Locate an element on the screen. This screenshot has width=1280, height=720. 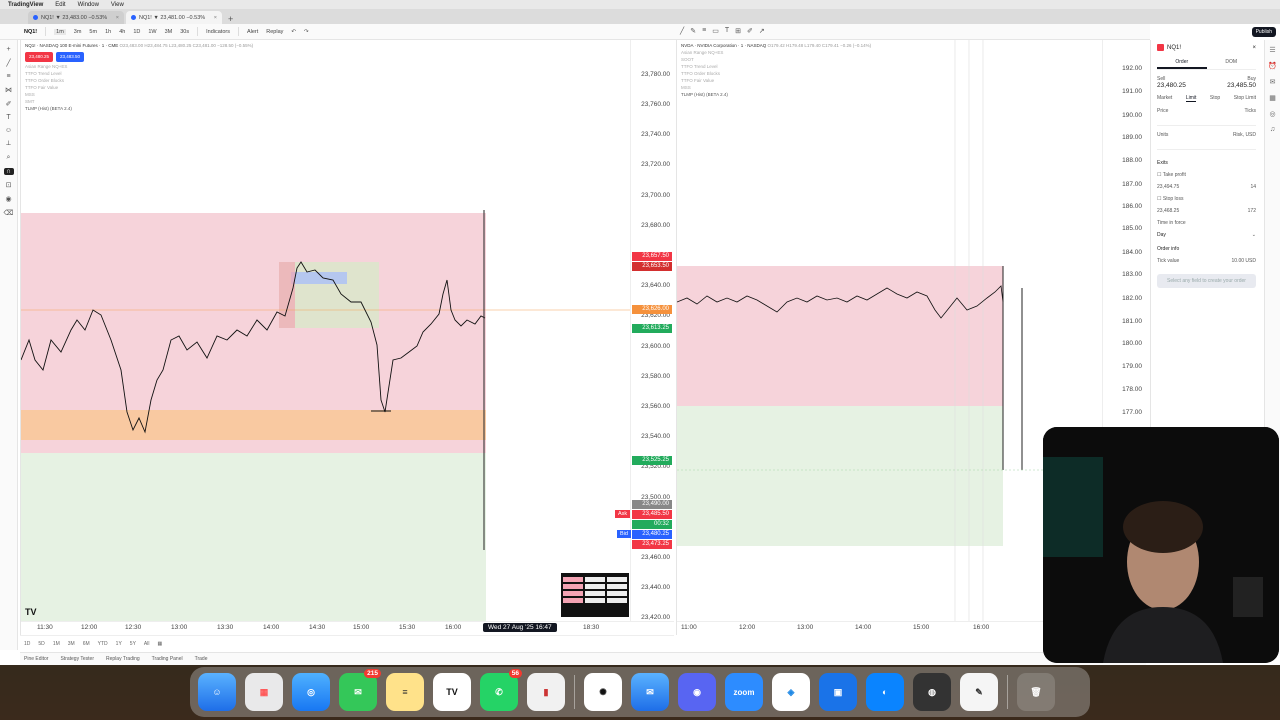
indicator-4: TTFO Order Blocks is located at coordinates (776, 74).